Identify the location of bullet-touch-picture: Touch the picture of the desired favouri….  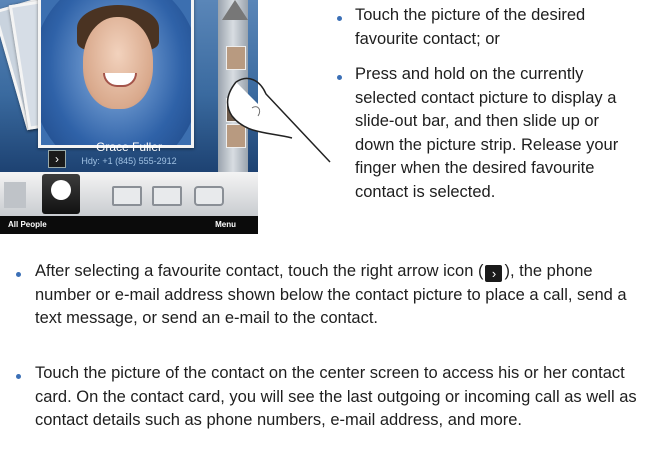
(470, 27).